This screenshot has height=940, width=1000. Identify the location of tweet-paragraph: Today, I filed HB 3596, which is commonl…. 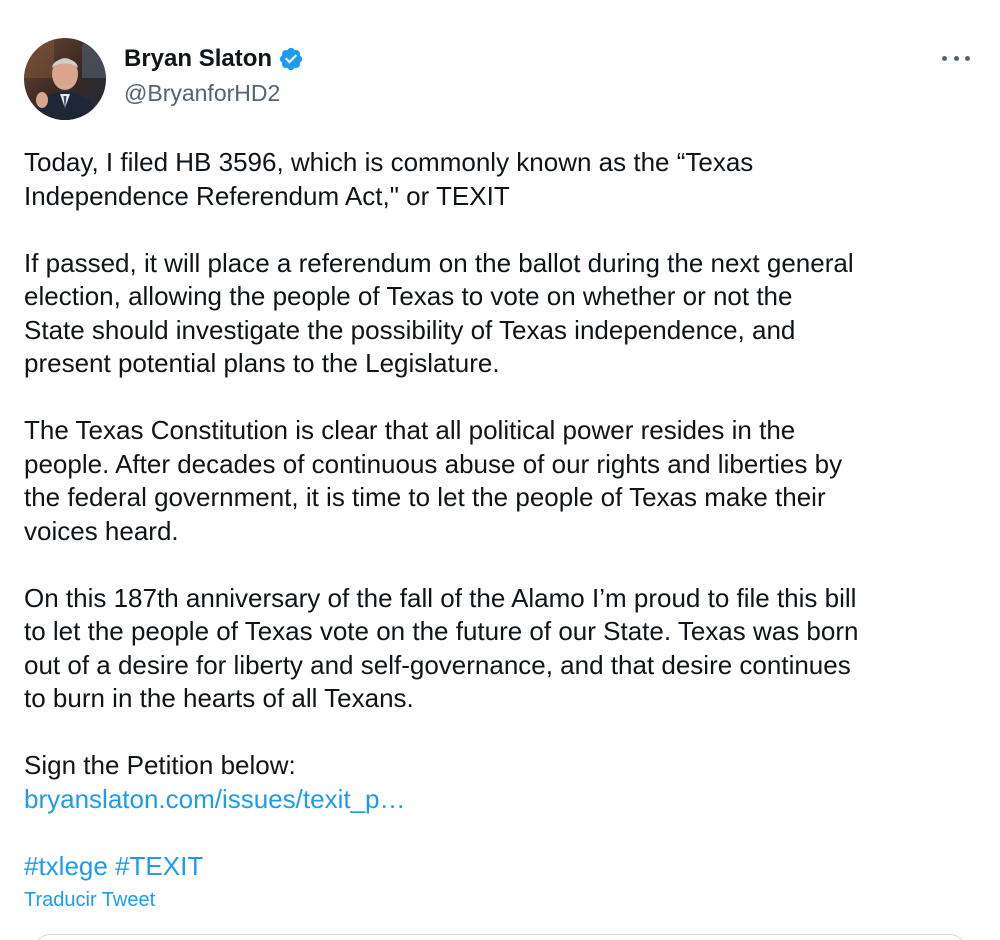
(389, 179).